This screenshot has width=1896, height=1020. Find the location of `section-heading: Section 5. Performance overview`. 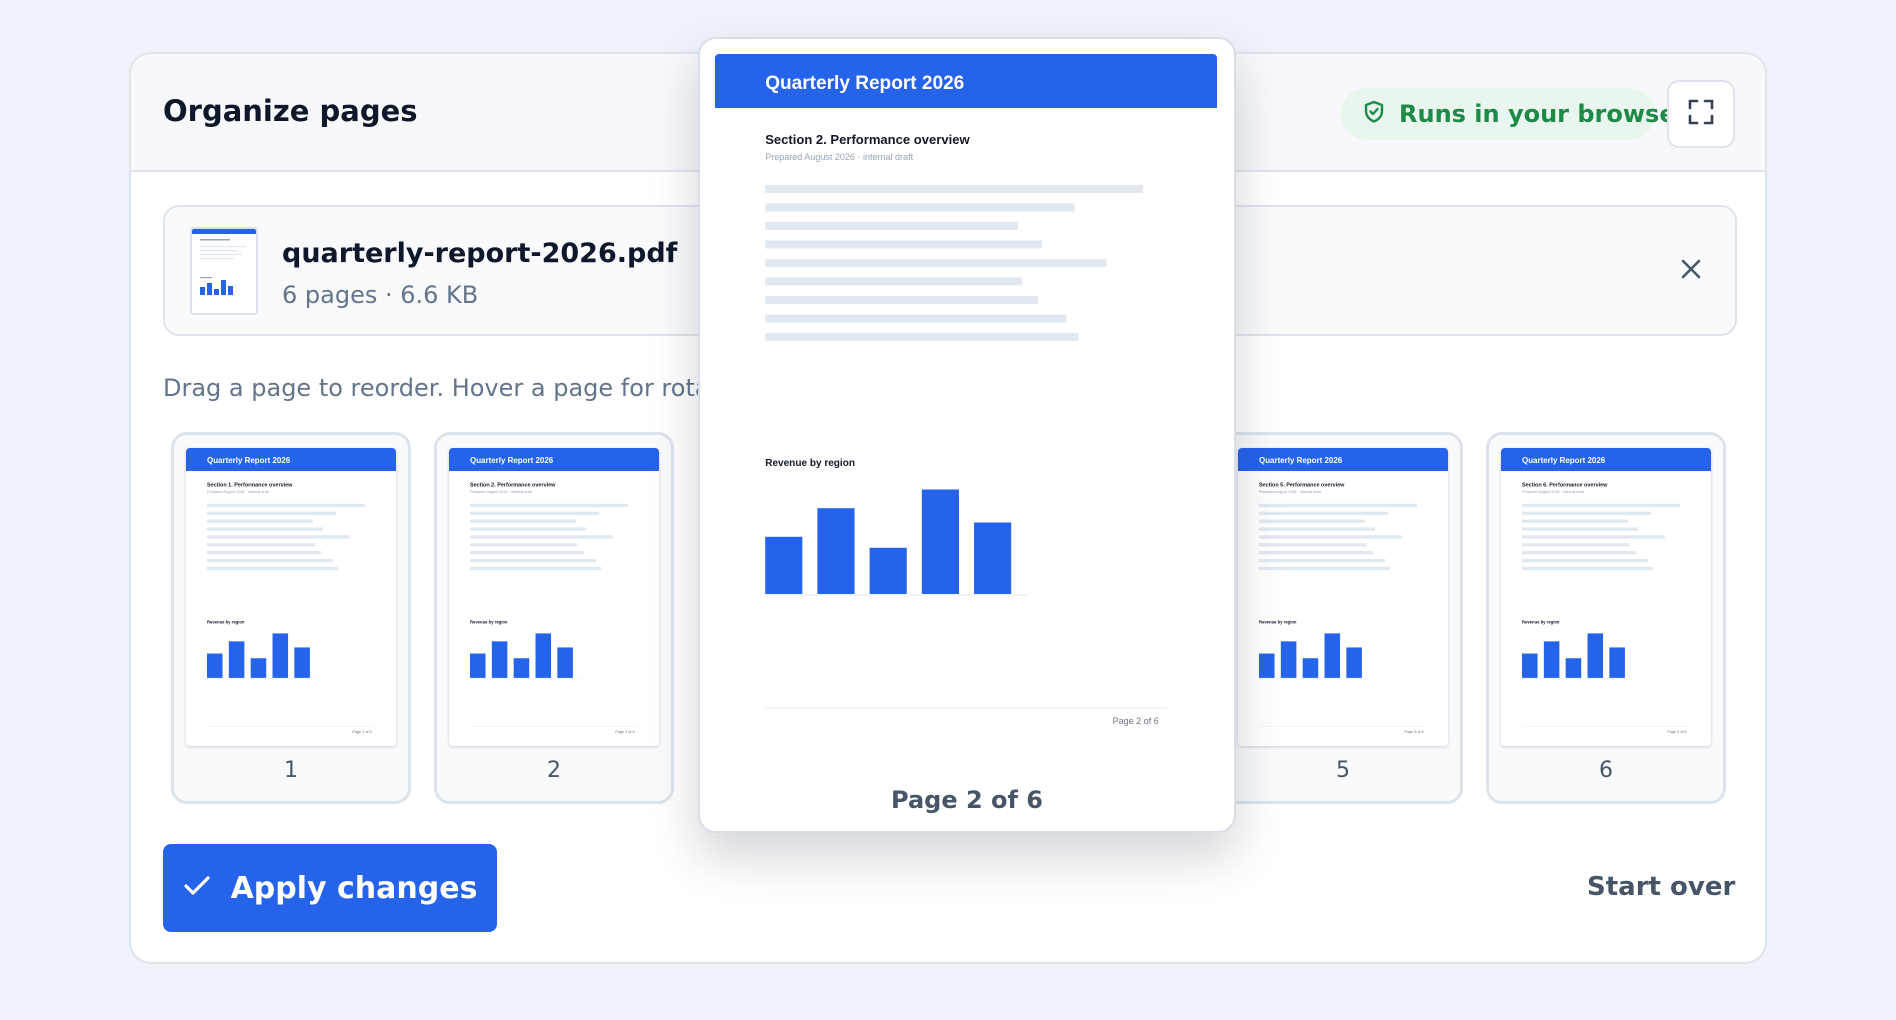

section-heading: Section 5. Performance overview is located at coordinates (1302, 485).